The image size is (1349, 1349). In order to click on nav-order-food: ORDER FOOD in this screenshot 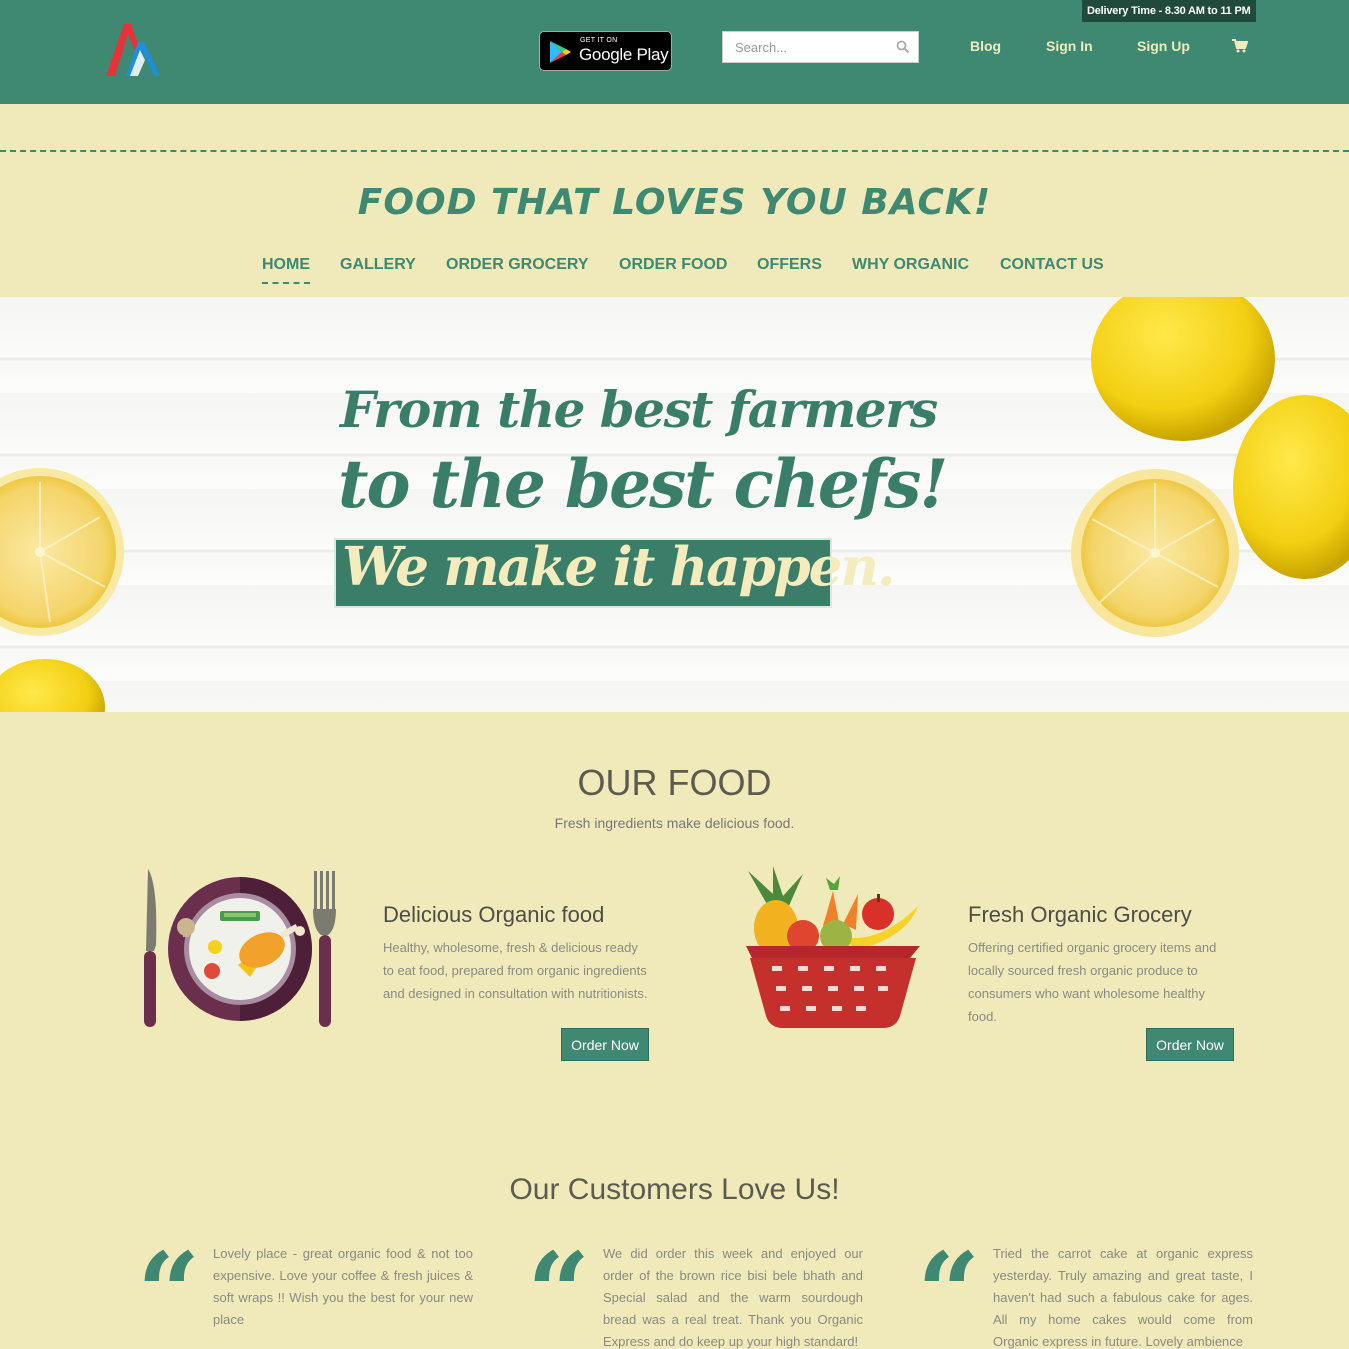, I will do `click(673, 265)`.